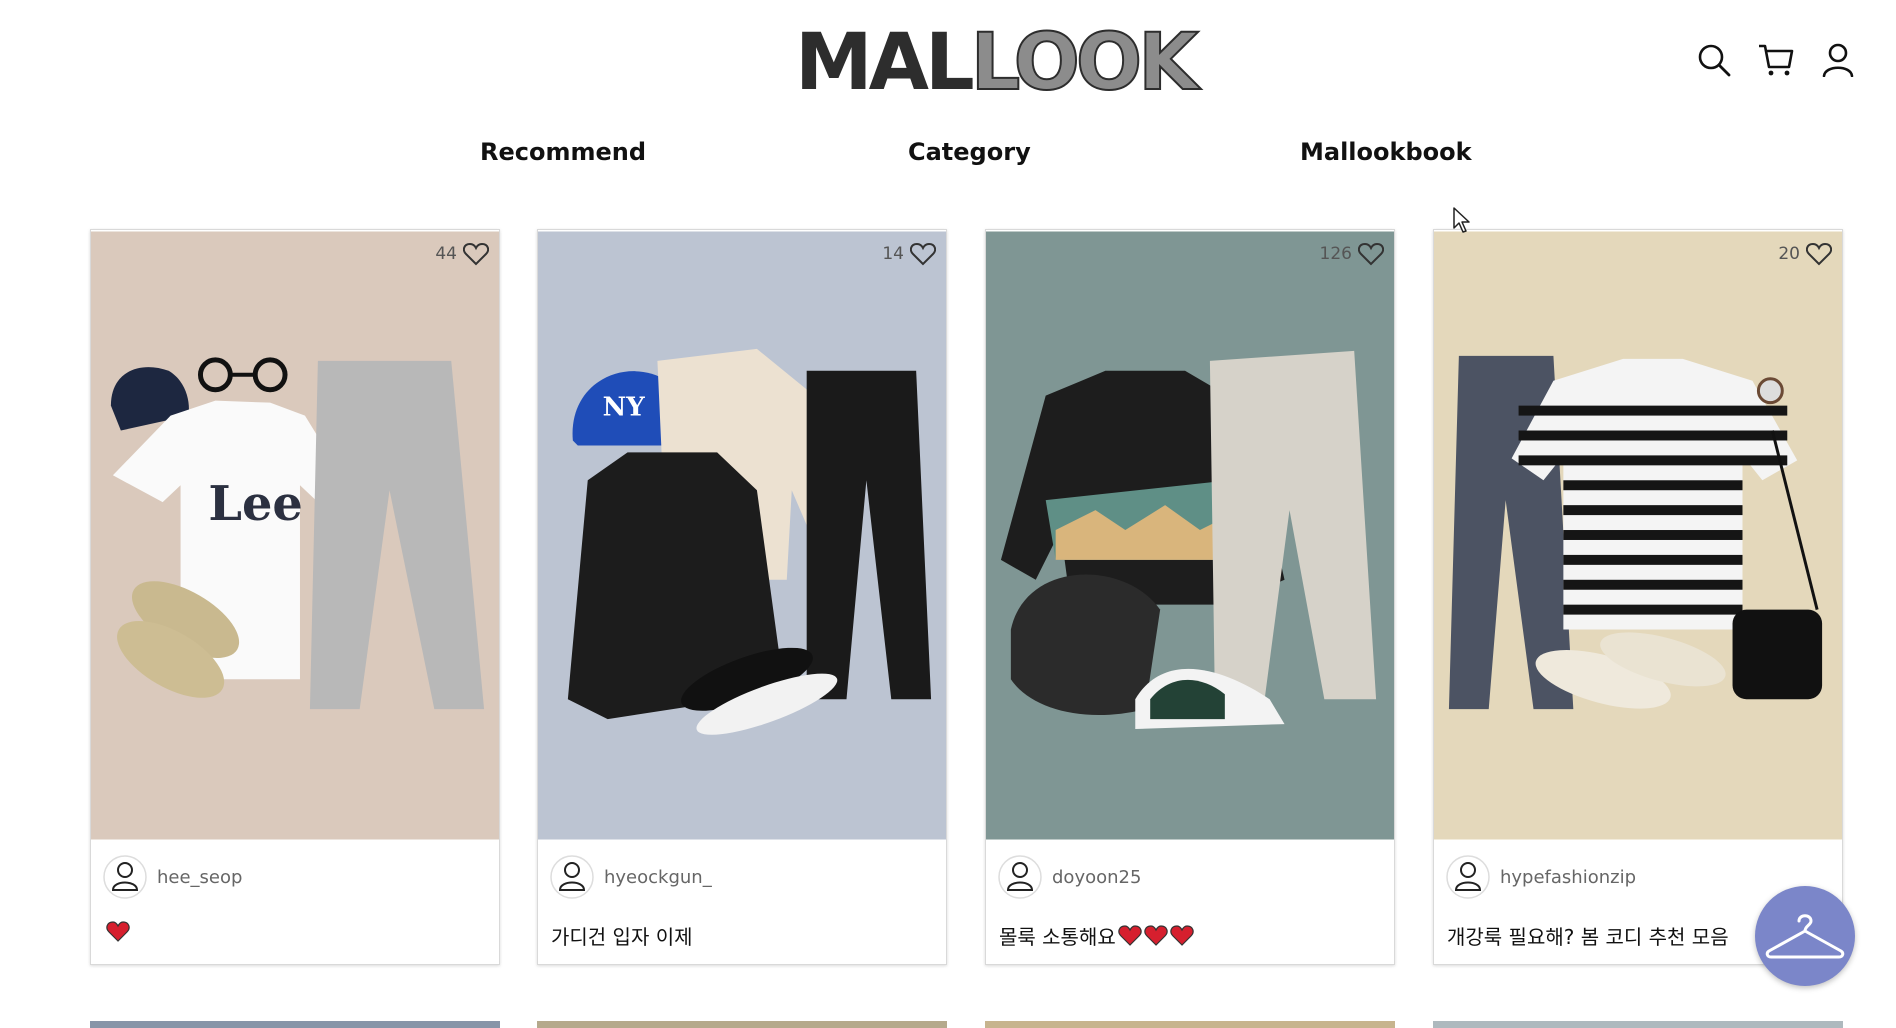 This screenshot has width=1896, height=1028. Describe the element at coordinates (1568, 877) in the screenshot. I see `author-name: hypefashionzip` at that location.